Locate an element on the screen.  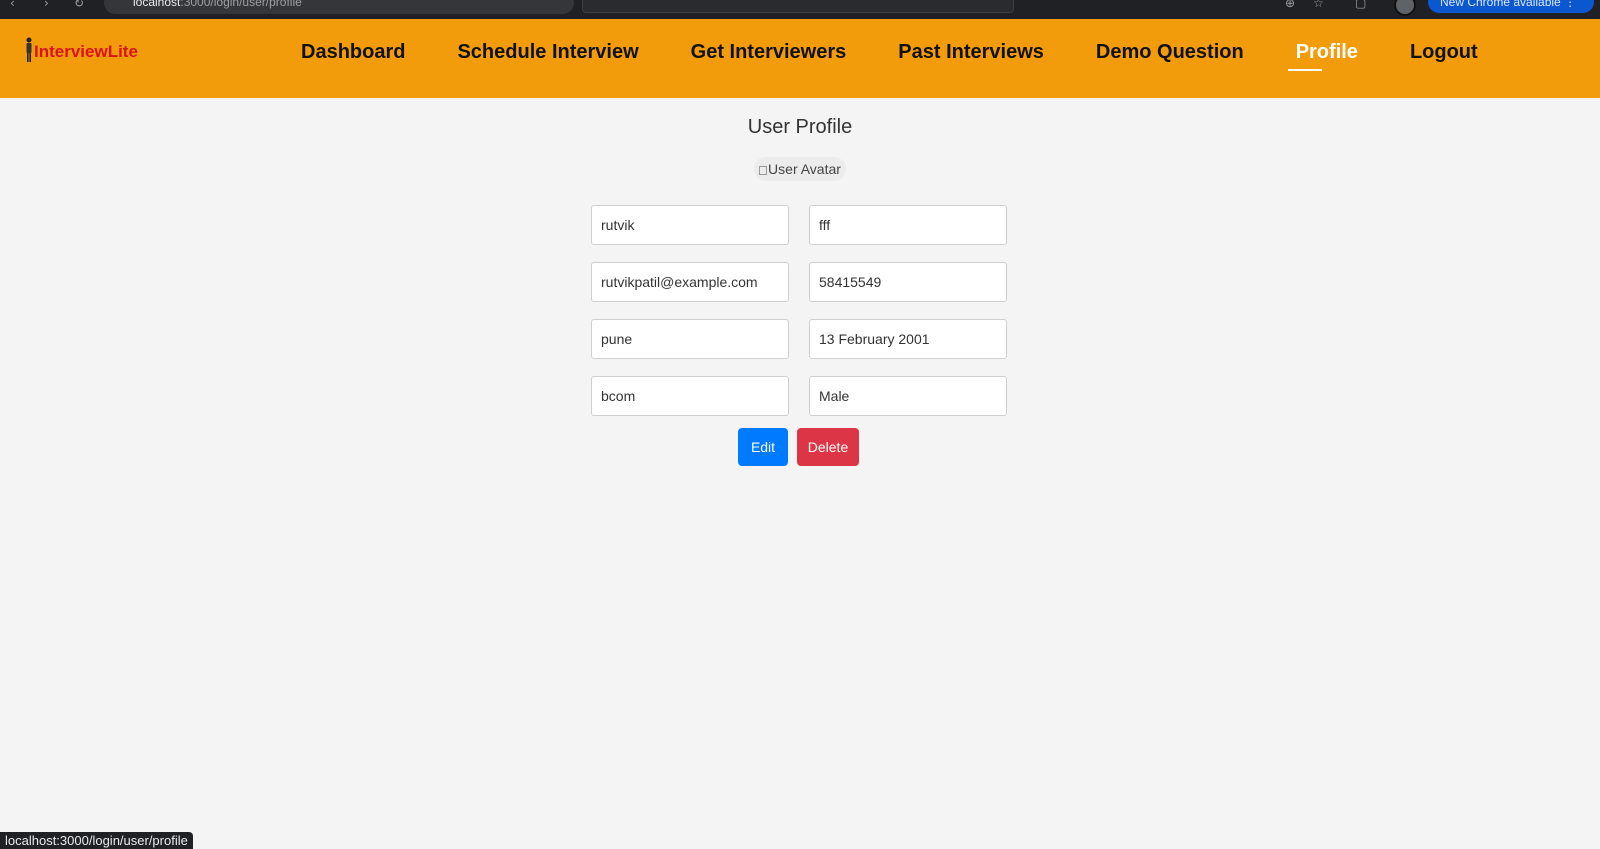
page-title: User Profile is located at coordinates (800, 127).